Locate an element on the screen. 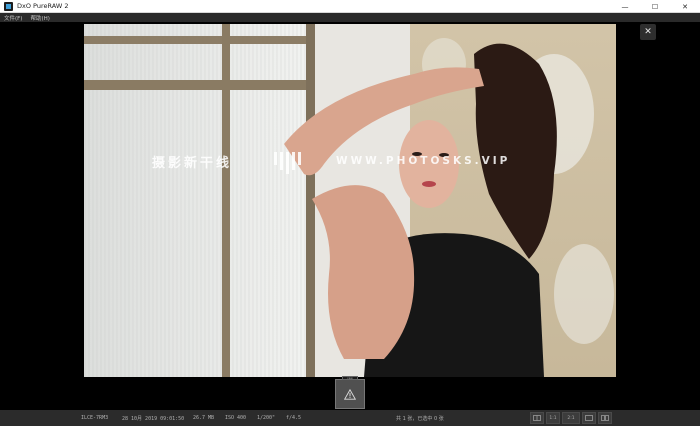  side-by-side-icon is located at coordinates (605, 418).